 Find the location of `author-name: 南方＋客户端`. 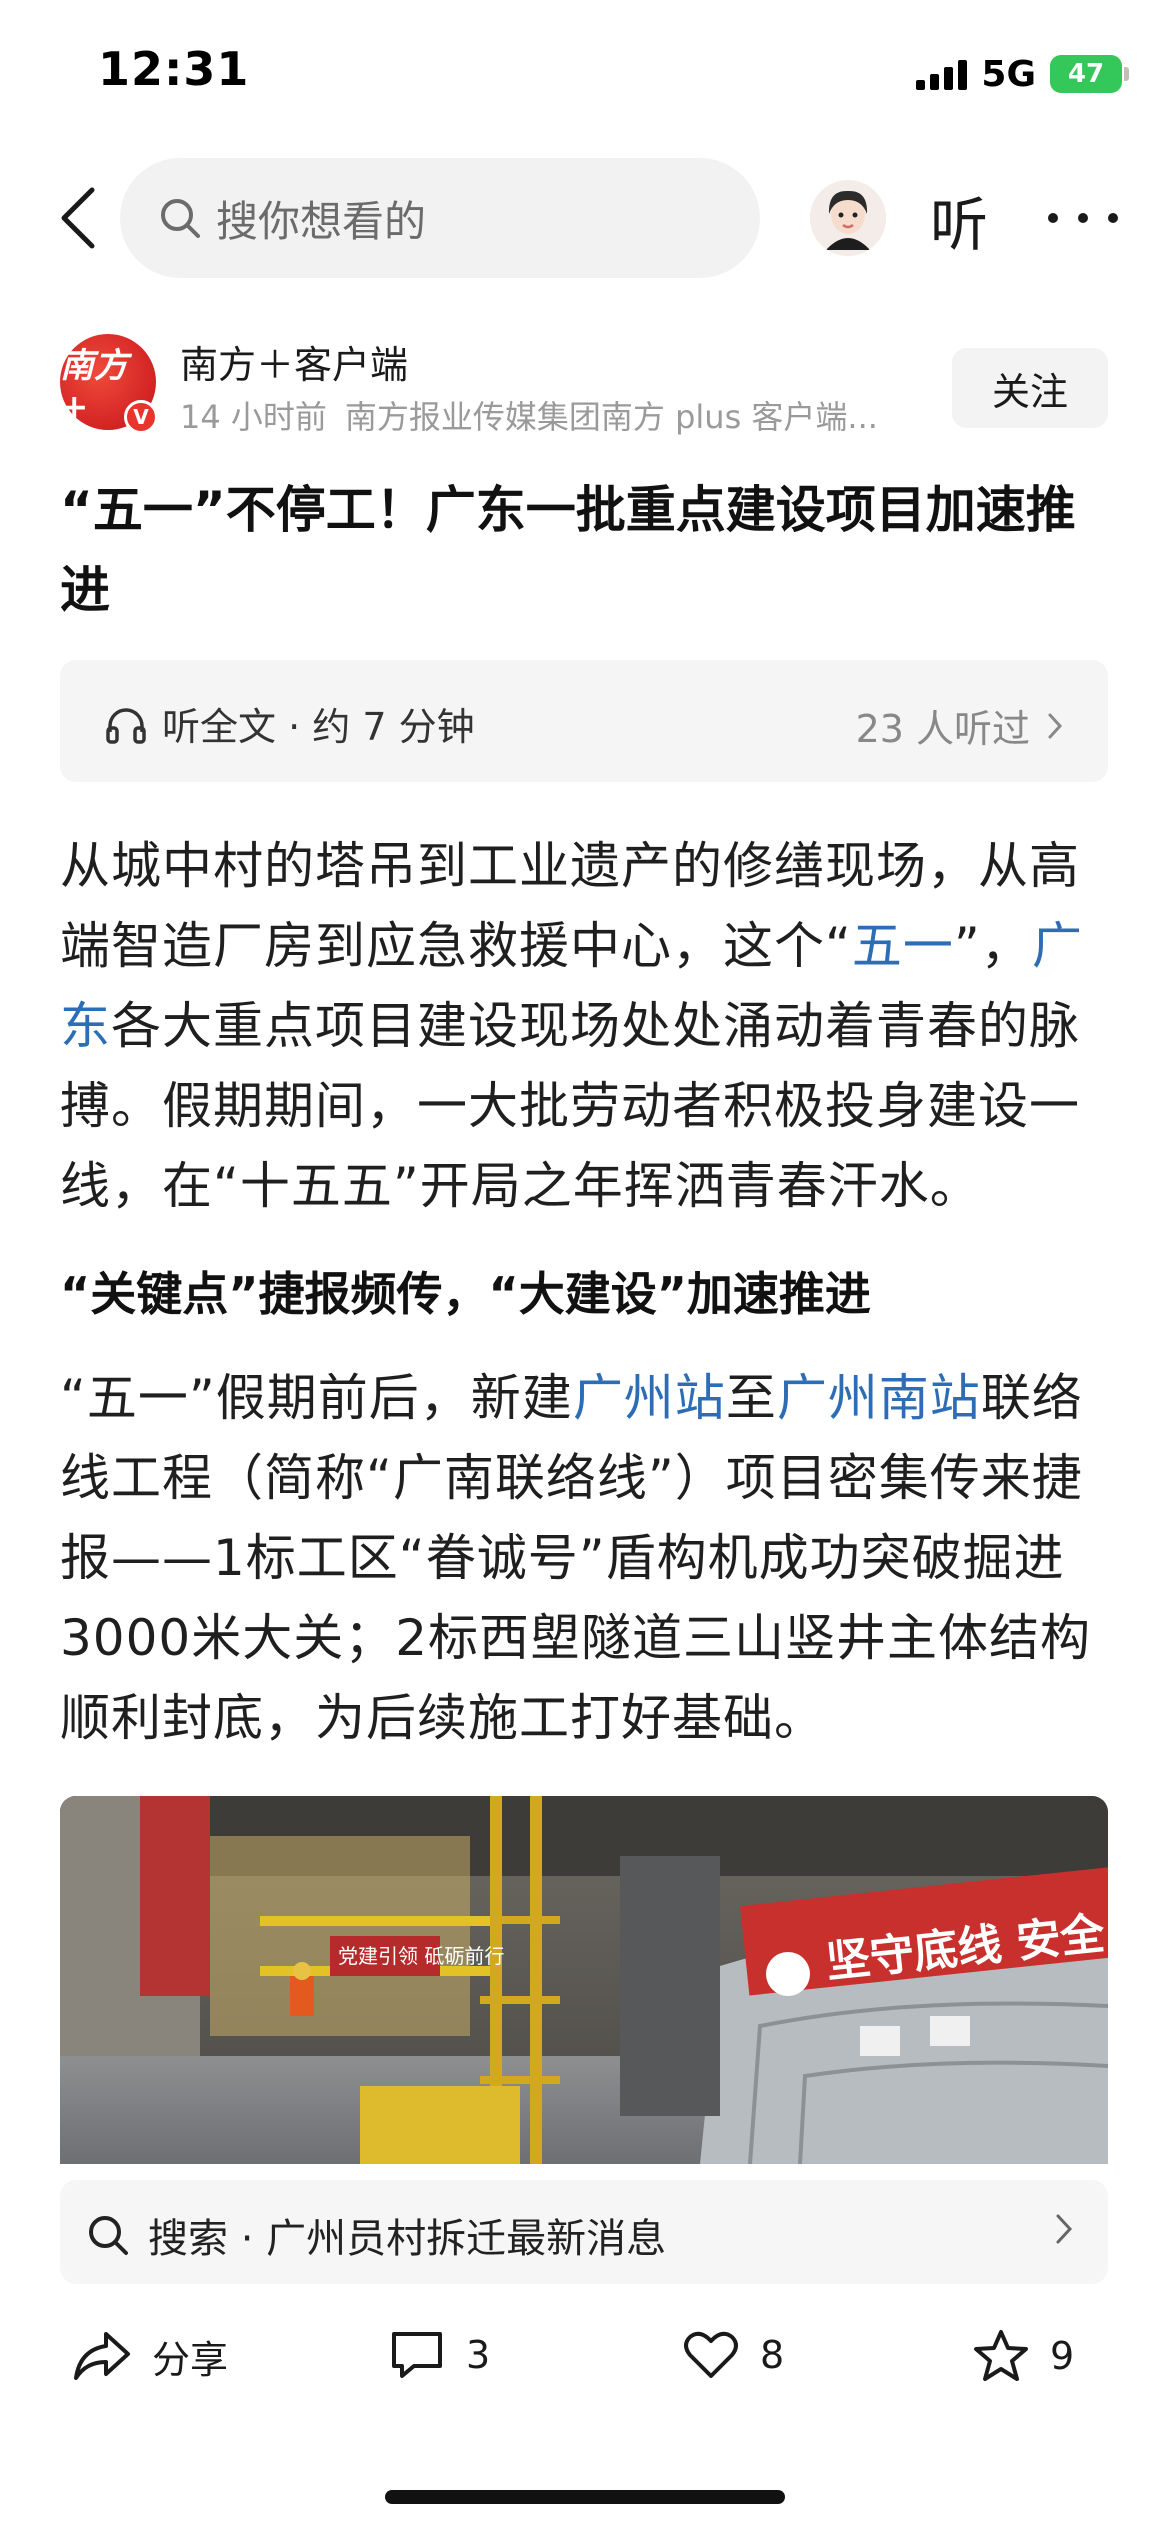

author-name: 南方＋客户端 is located at coordinates (294, 361).